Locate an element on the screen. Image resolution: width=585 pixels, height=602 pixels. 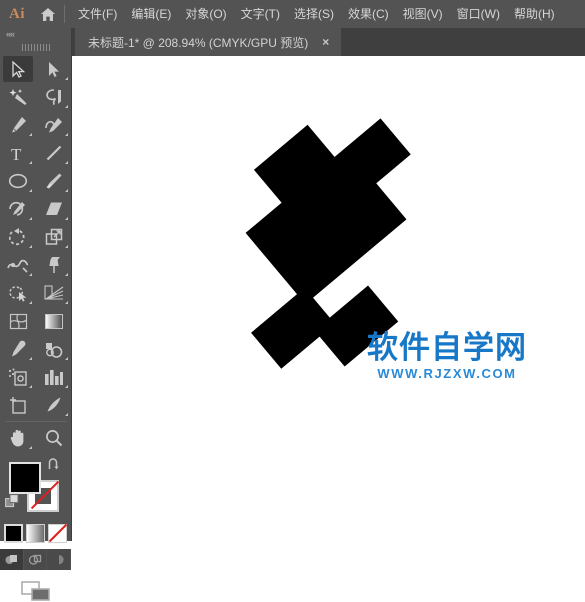
tab-bar: 未标题-1* @ 208.94% (CMYK/GPU 预览) × is located at coordinates (292, 42).